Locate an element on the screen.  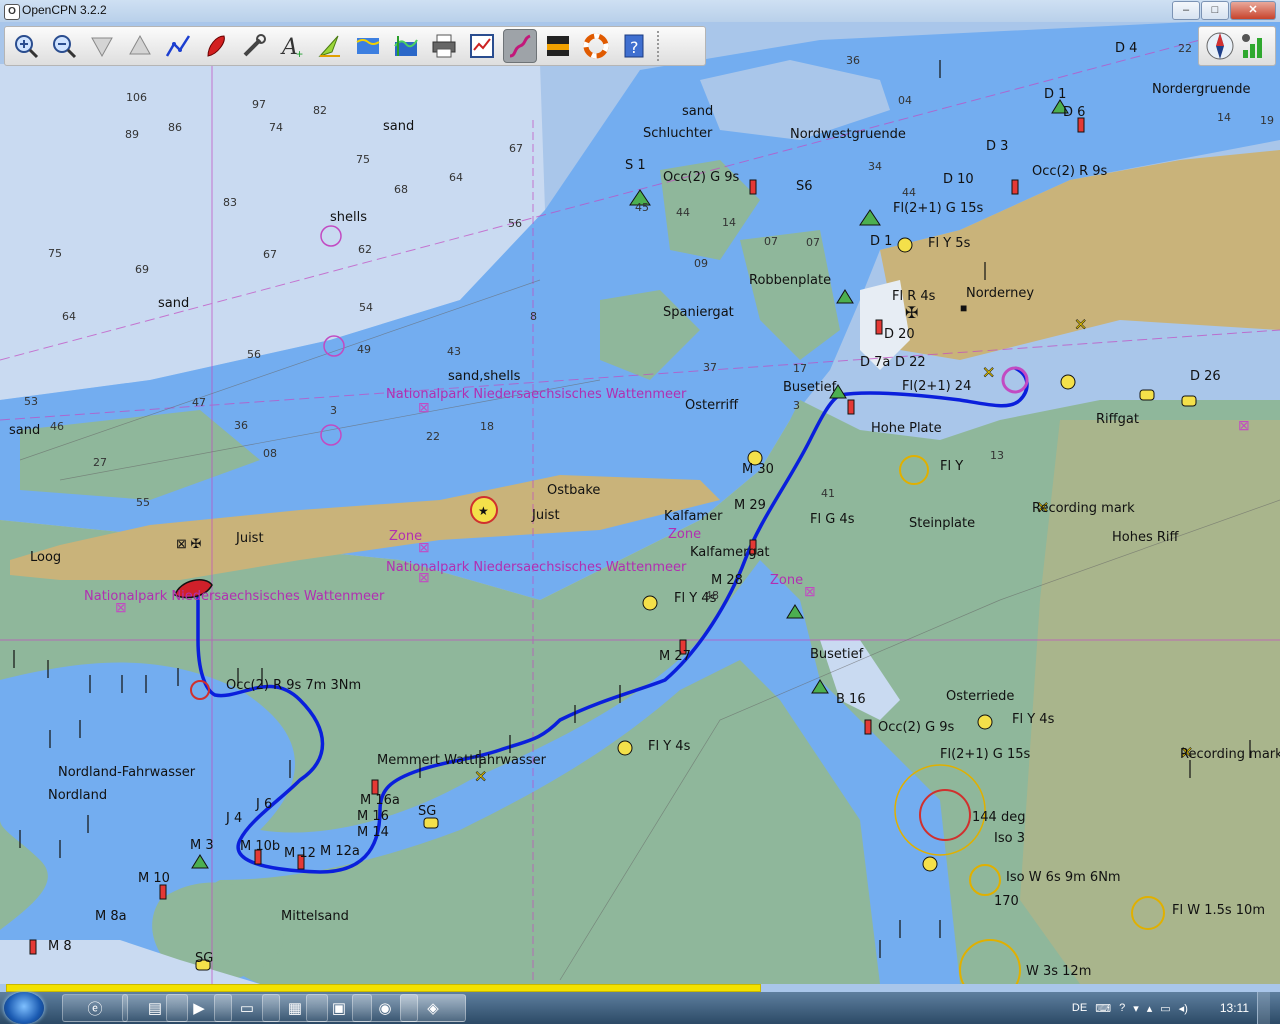
light-label: Iso 3 is located at coordinates (1009, 838).